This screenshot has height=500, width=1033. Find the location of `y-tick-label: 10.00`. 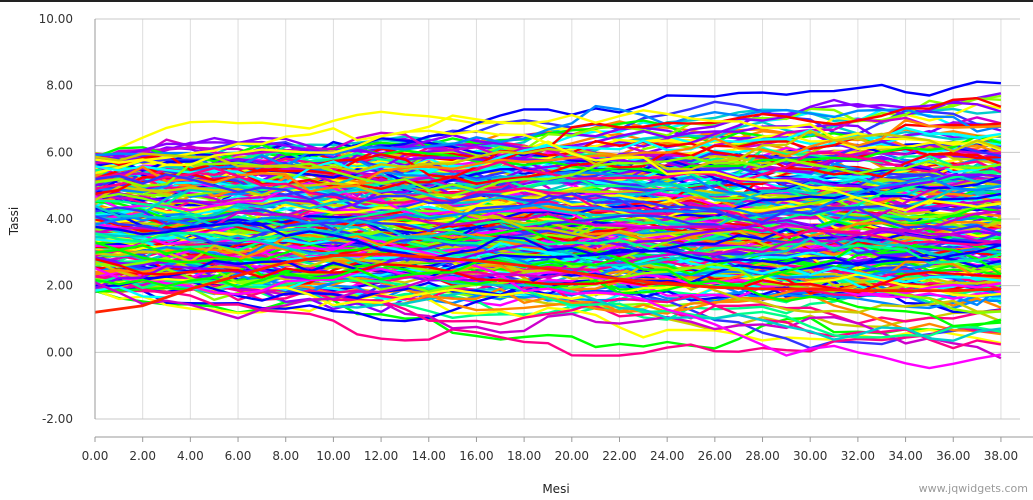

y-tick-label: 10.00 is located at coordinates (56, 19).